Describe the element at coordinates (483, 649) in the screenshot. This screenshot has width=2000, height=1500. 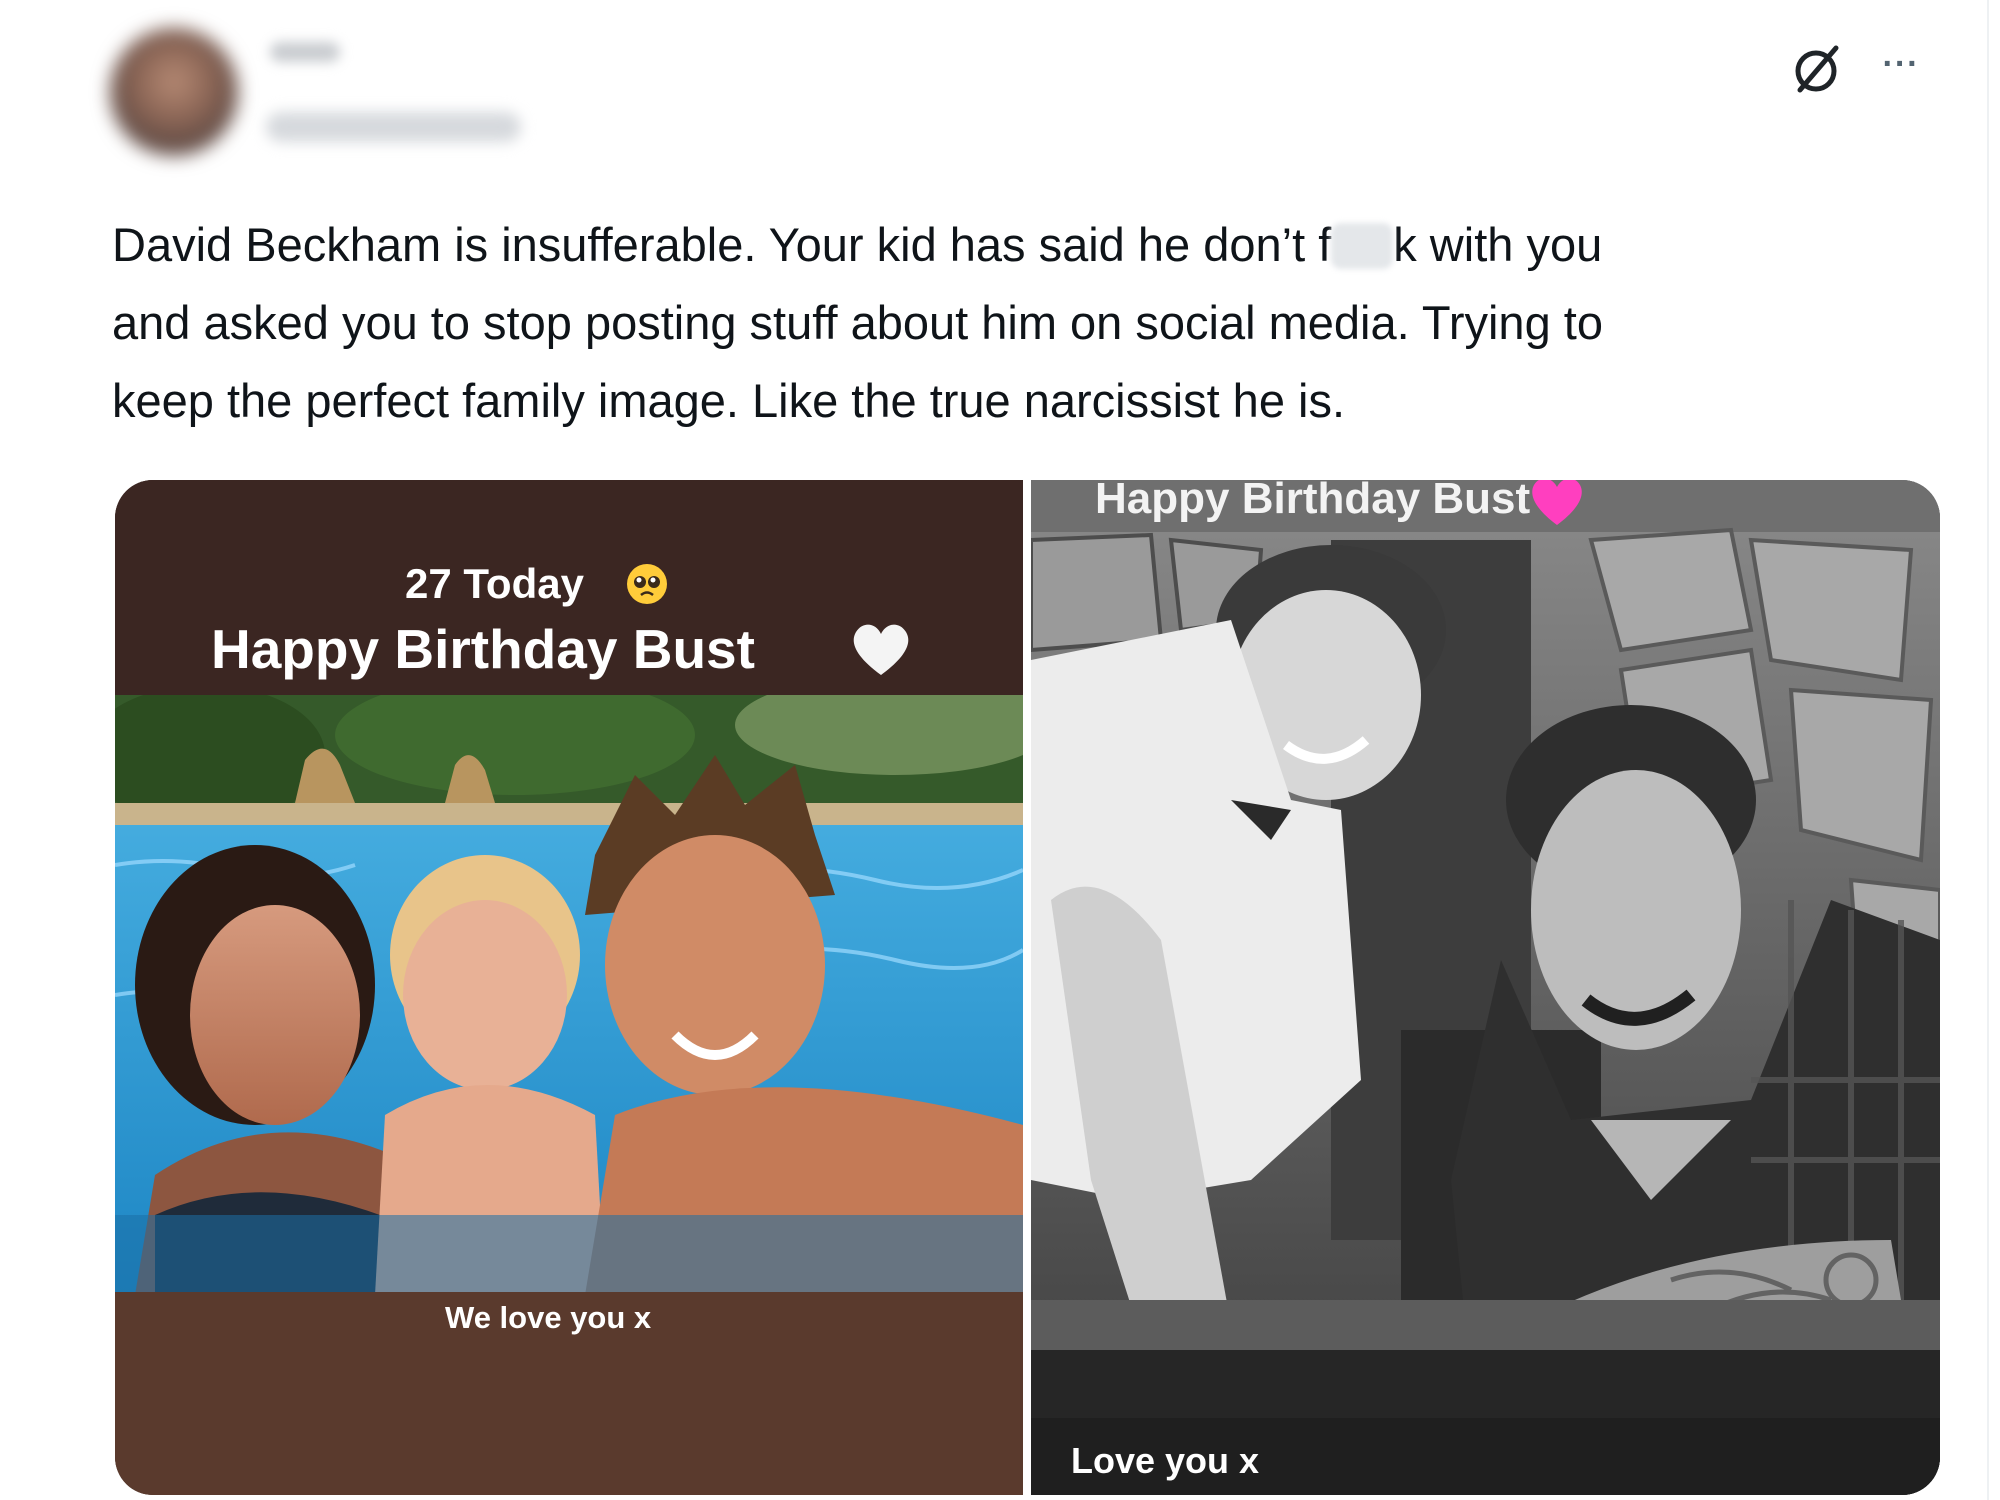
I see `story-birthday-text-left: Happy Birthday Bust` at that location.